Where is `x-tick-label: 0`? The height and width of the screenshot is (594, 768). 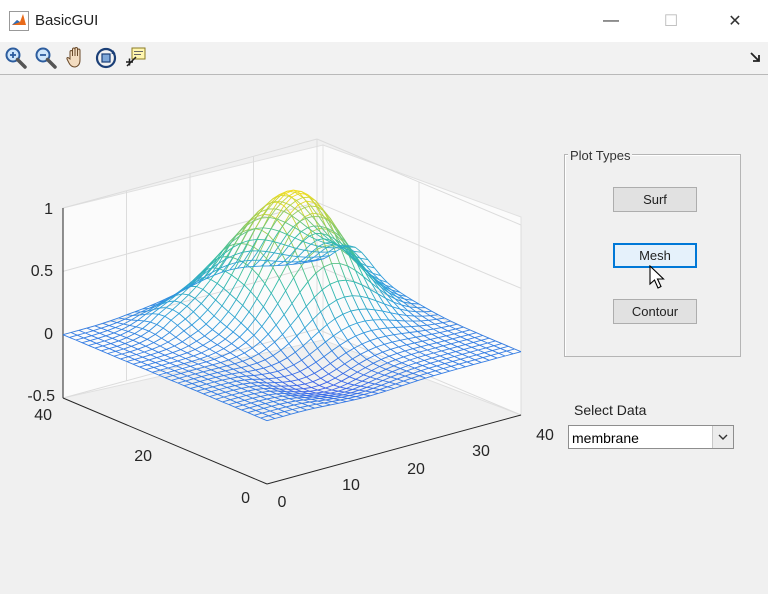
x-tick-label: 0 is located at coordinates (282, 502).